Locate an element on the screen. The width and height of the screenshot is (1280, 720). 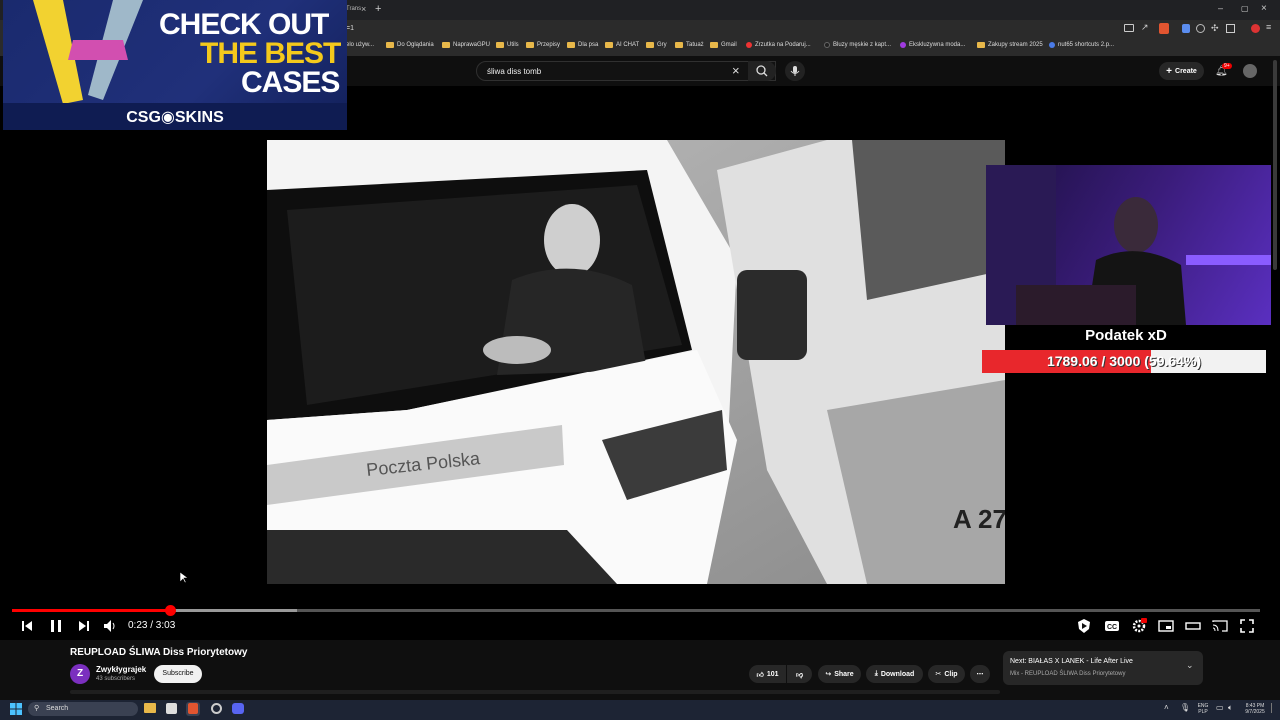
bookmark-folder: Tatuaż is located at coordinates (689, 45).